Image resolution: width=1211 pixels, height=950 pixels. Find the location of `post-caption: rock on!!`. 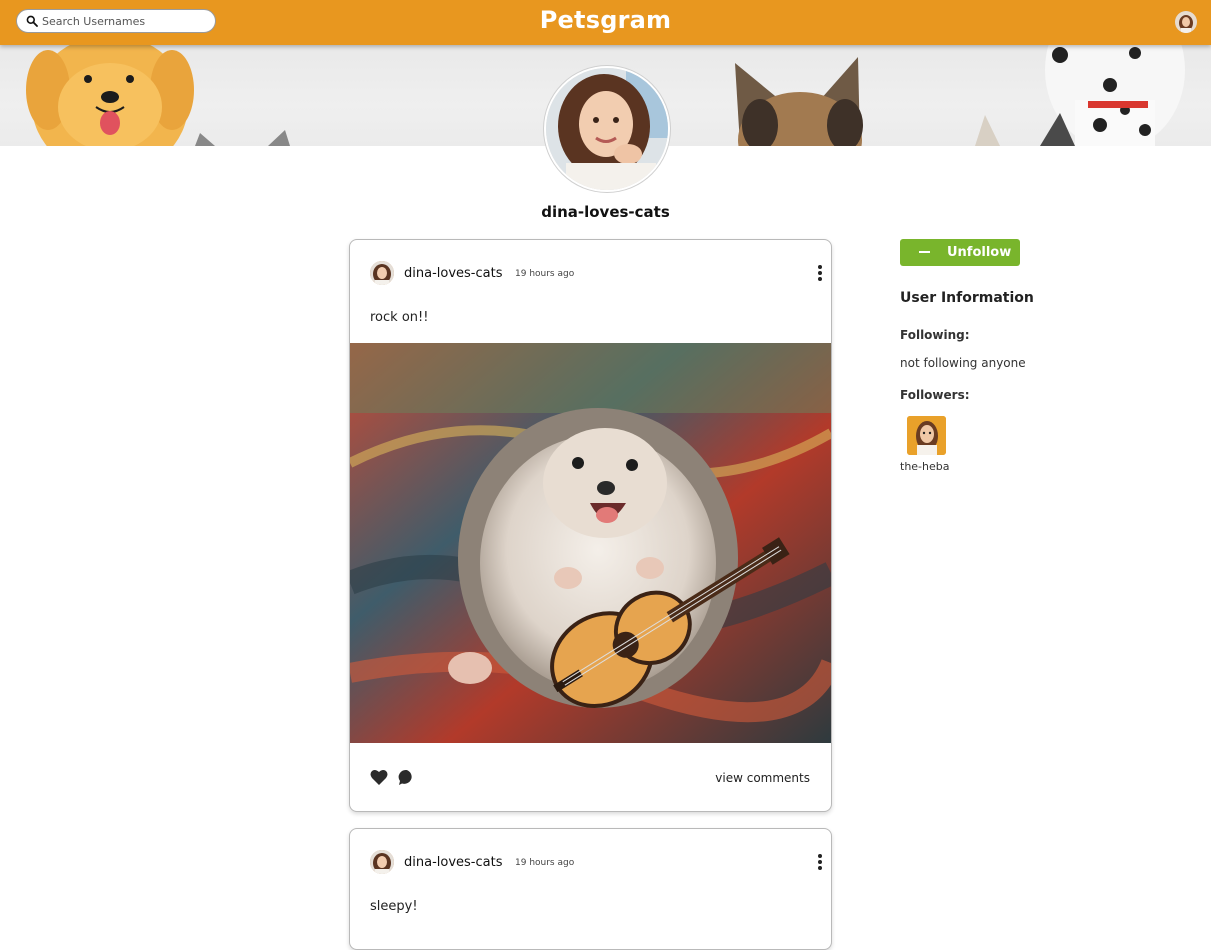

post-caption: rock on!! is located at coordinates (399, 317).